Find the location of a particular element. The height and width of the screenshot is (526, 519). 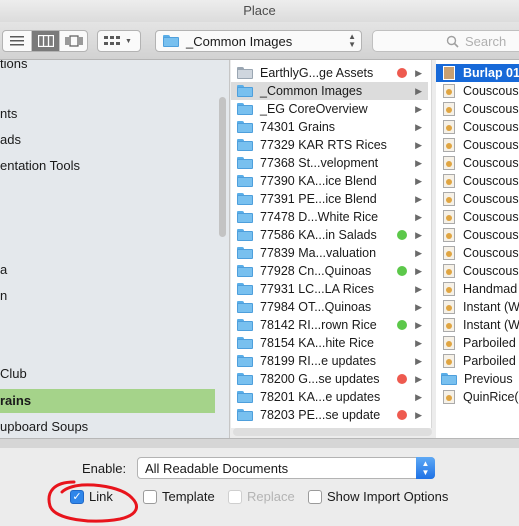

folder-row: _Common Images ▶ is located at coordinates (329, 91).